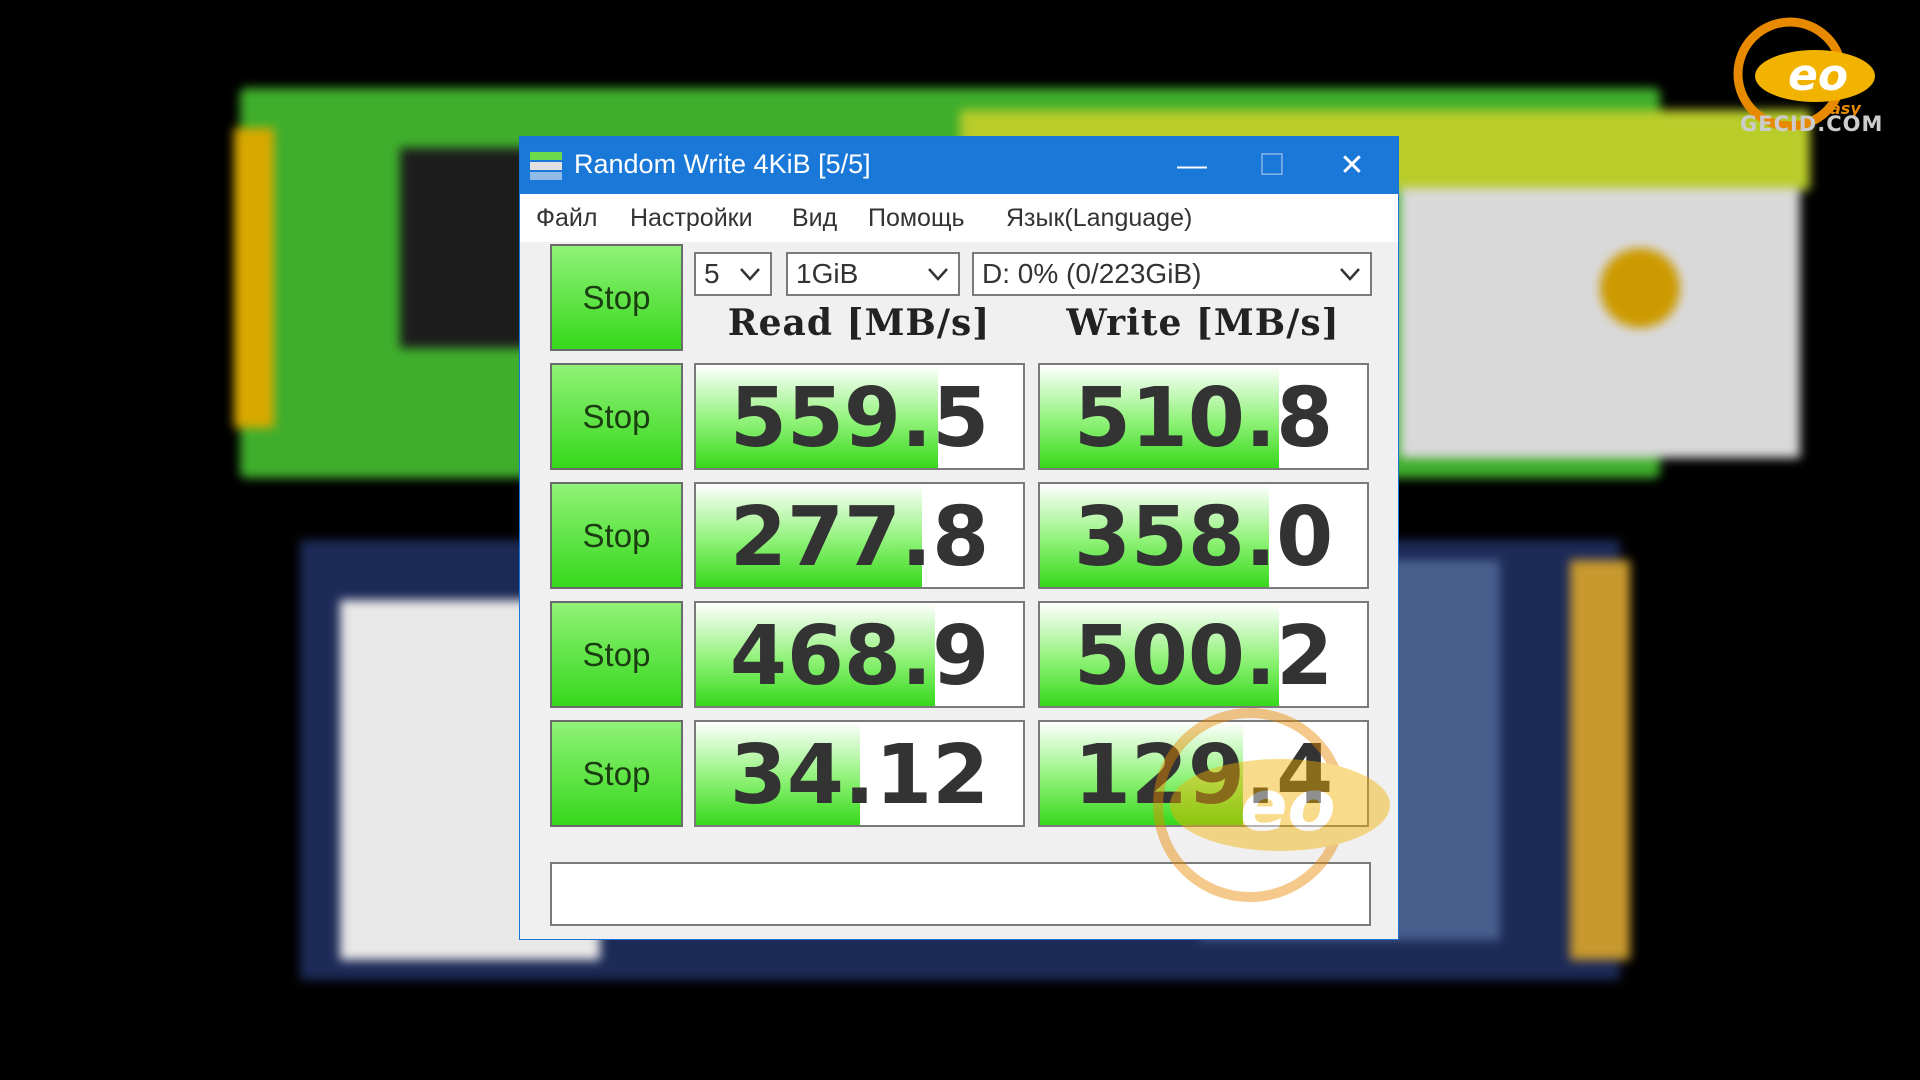  I want to click on drive-value: D: 0% (0/223GiB), so click(1092, 273).